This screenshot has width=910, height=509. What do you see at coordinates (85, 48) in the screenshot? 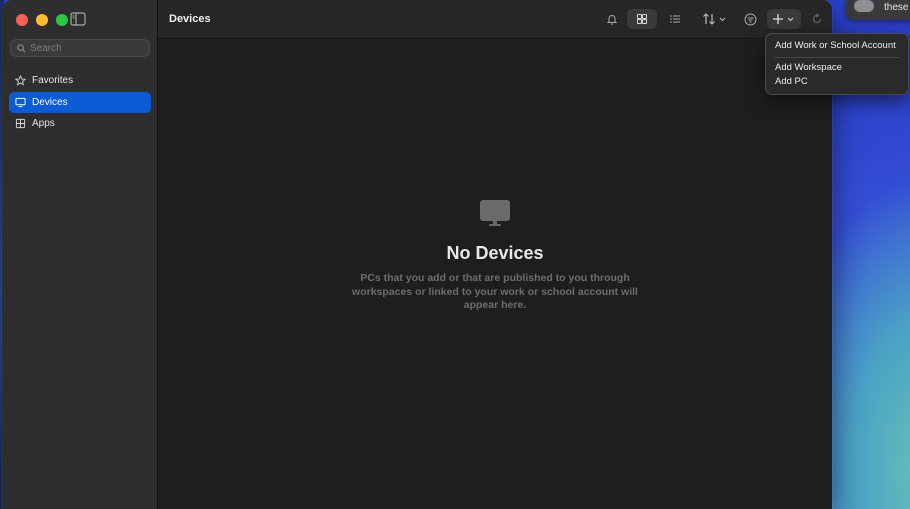
I see `search-input` at bounding box center [85, 48].